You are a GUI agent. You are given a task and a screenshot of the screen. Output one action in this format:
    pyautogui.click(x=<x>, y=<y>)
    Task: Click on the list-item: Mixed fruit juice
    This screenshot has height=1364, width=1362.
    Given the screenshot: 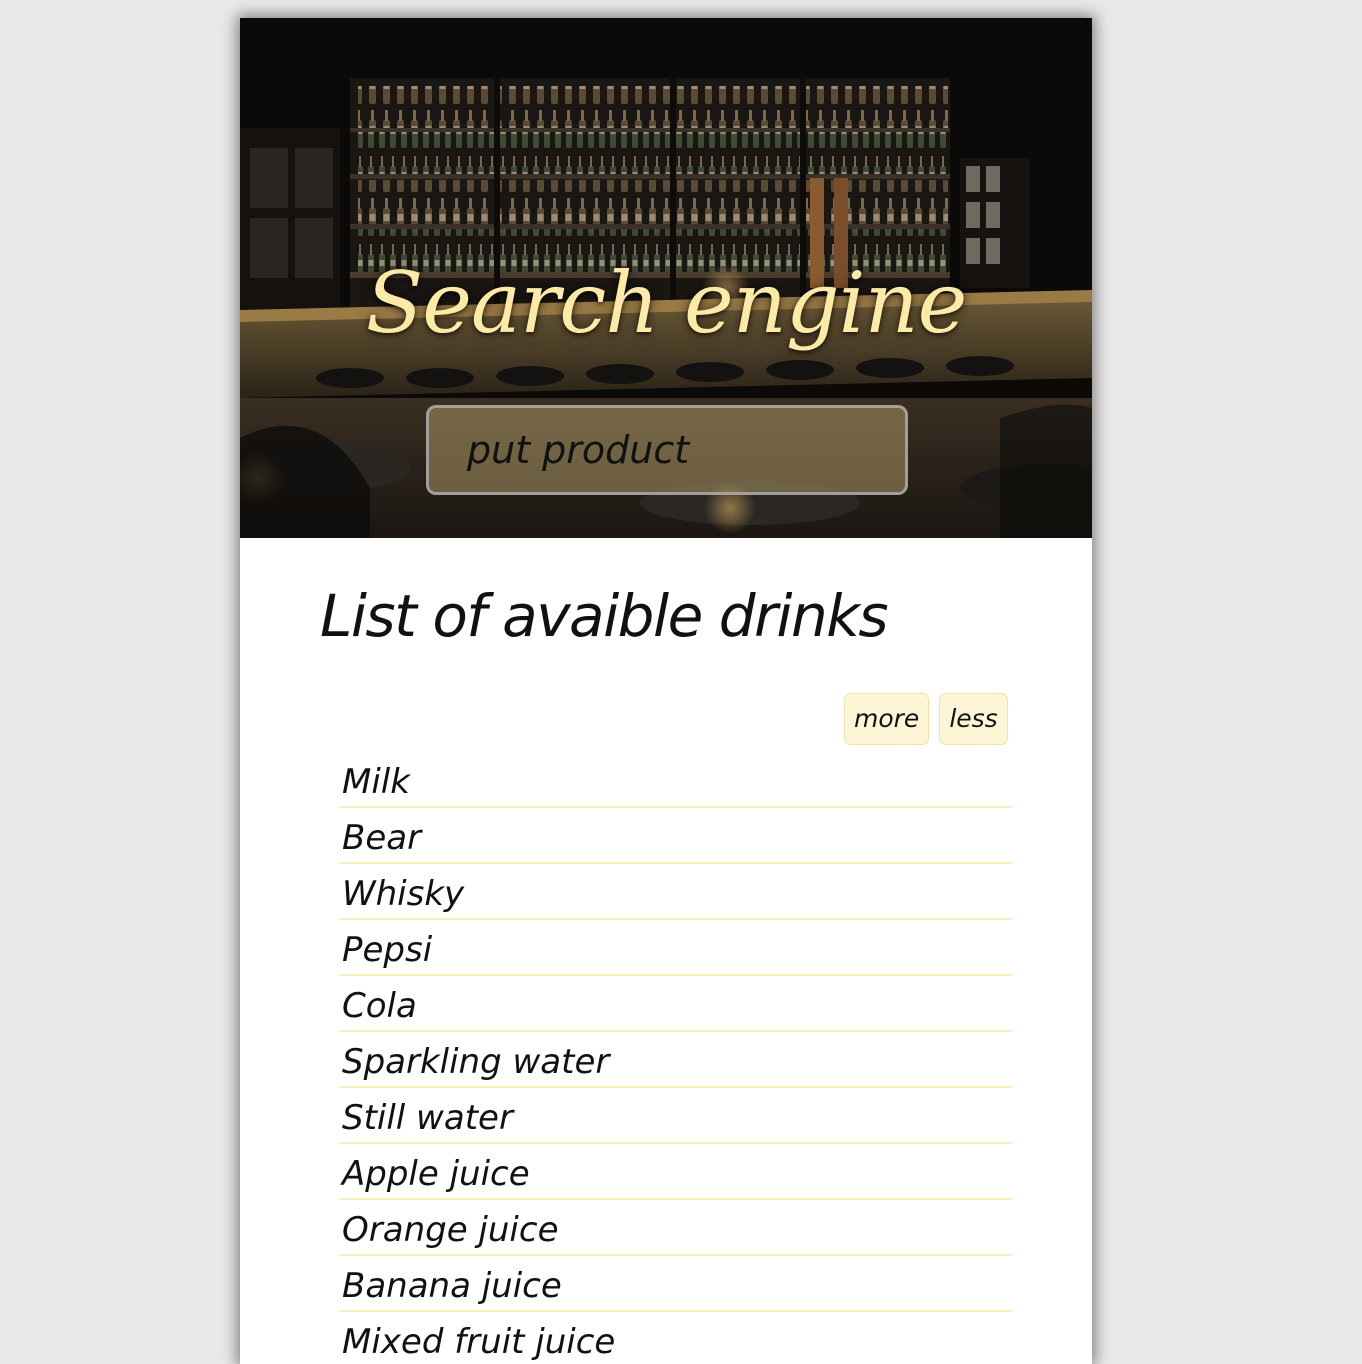 What is the action you would take?
    pyautogui.click(x=676, y=1338)
    